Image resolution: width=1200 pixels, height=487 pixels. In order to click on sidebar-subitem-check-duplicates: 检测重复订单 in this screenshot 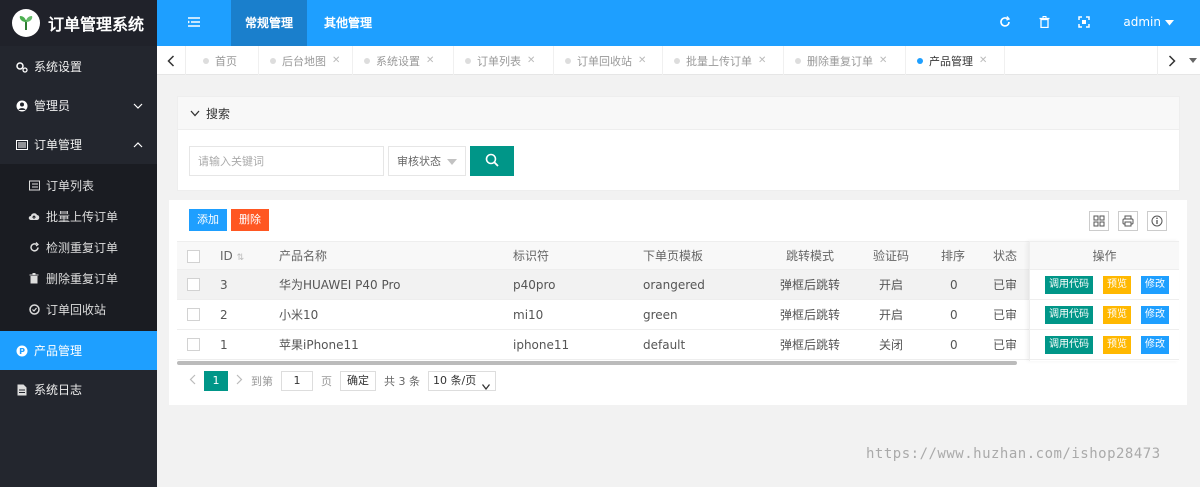, I will do `click(78, 247)`.